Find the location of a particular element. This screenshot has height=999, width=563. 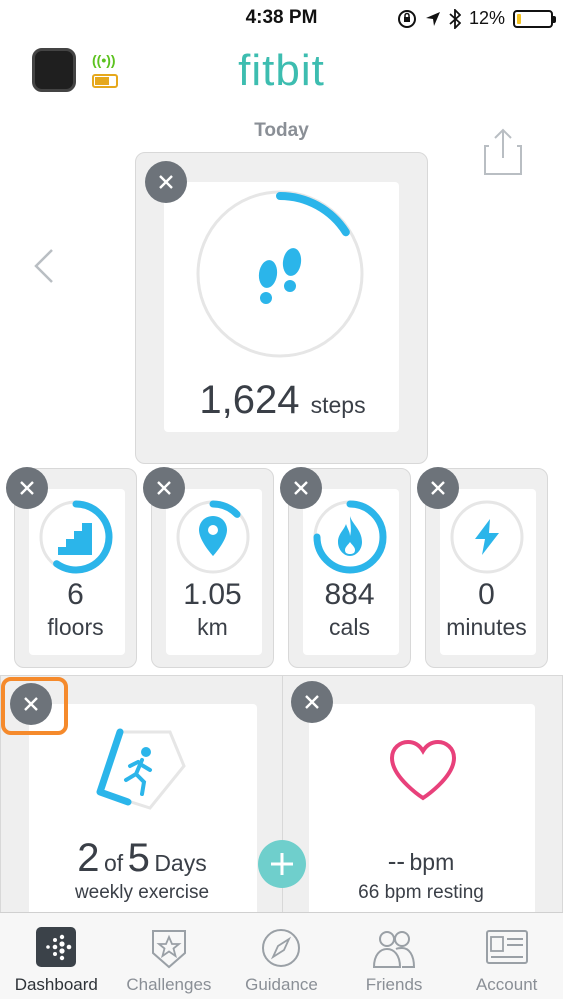

close-calories-tile-button is located at coordinates (301, 488).